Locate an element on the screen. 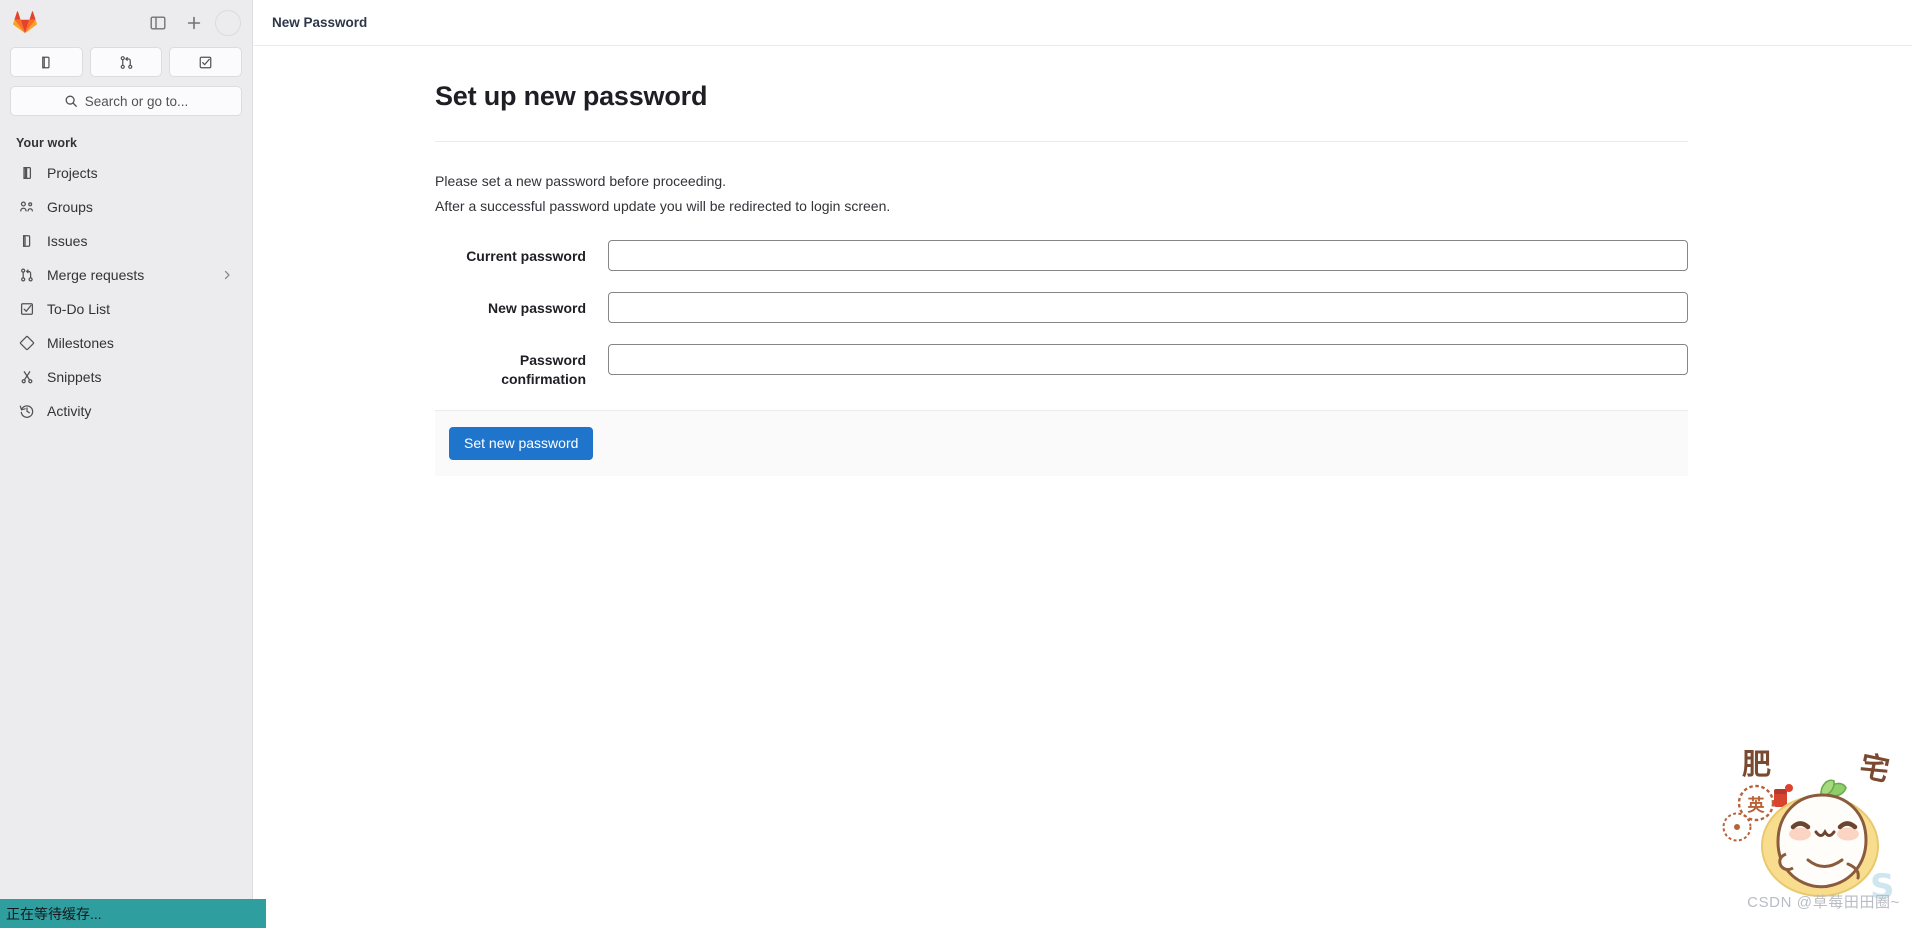 The image size is (1912, 928). current-password-field is located at coordinates (1148, 256).